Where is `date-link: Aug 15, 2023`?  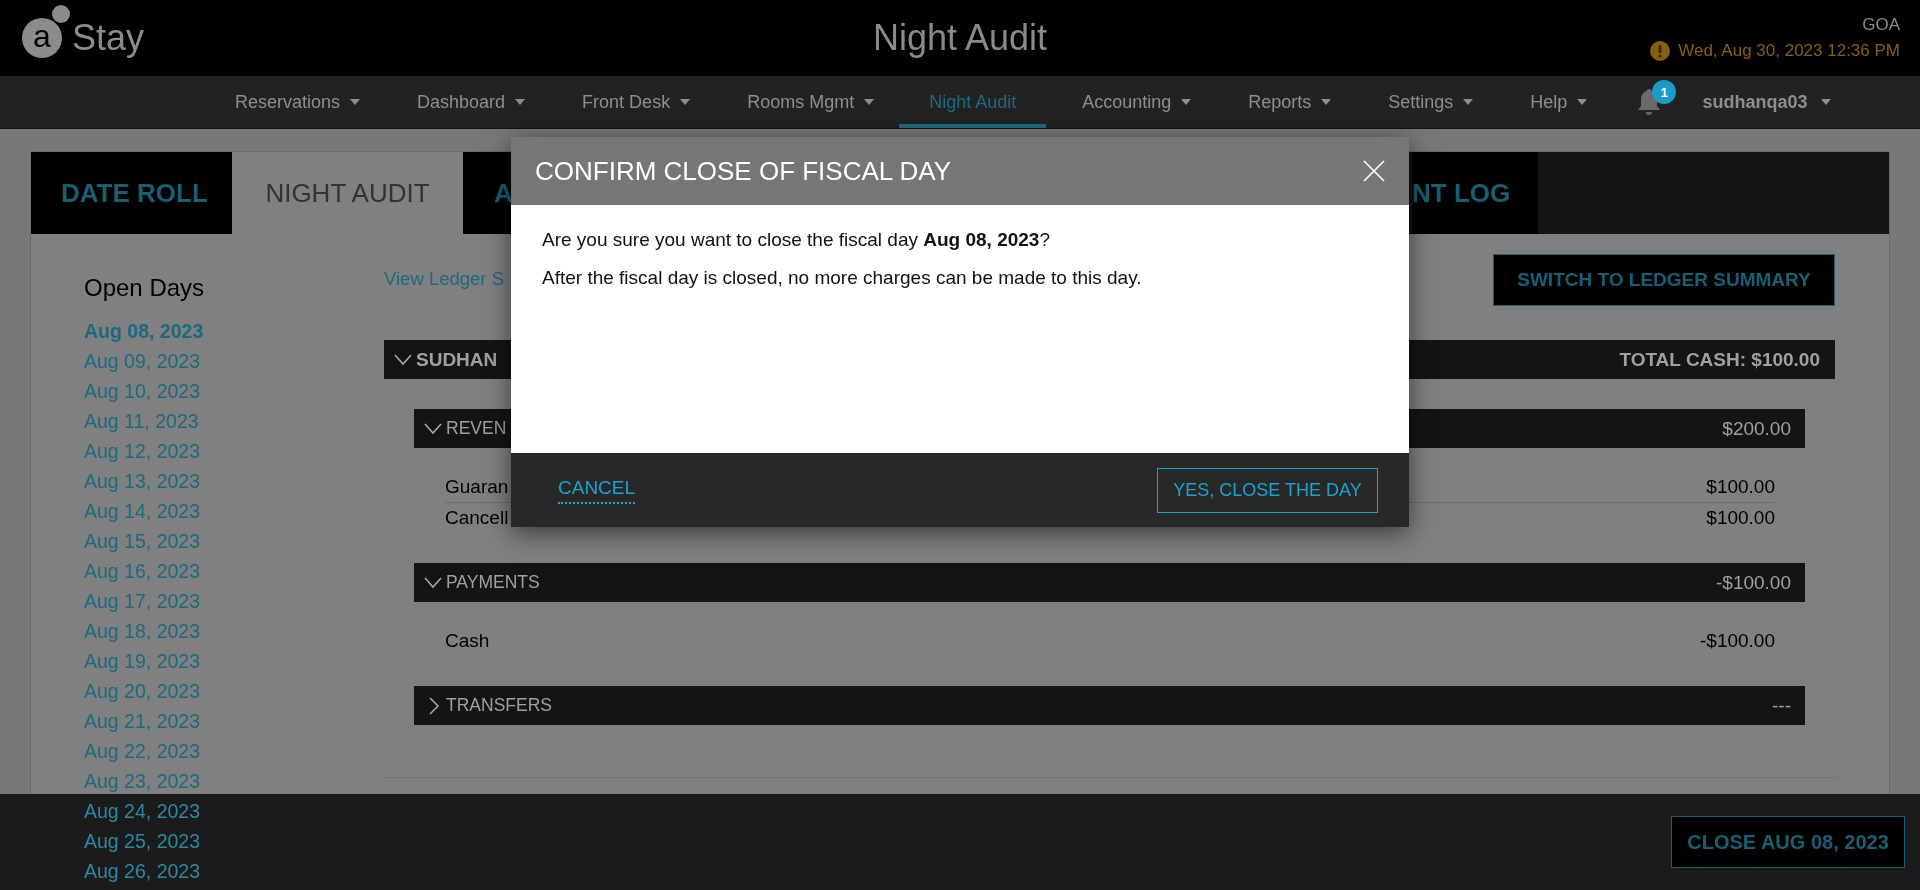 date-link: Aug 15, 2023 is located at coordinates (234, 541).